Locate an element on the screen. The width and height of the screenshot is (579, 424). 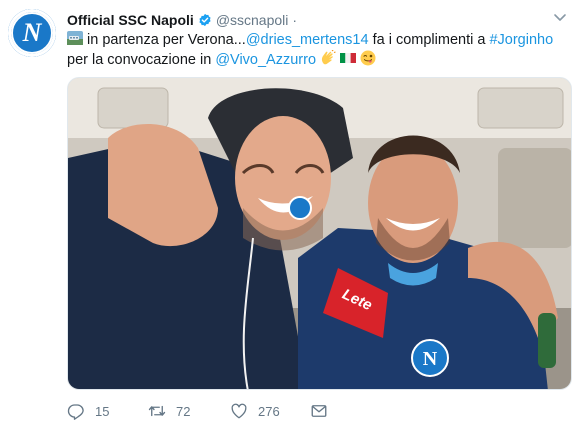
winking-face-tongue-emoji-icon is located at coordinates (368, 58).